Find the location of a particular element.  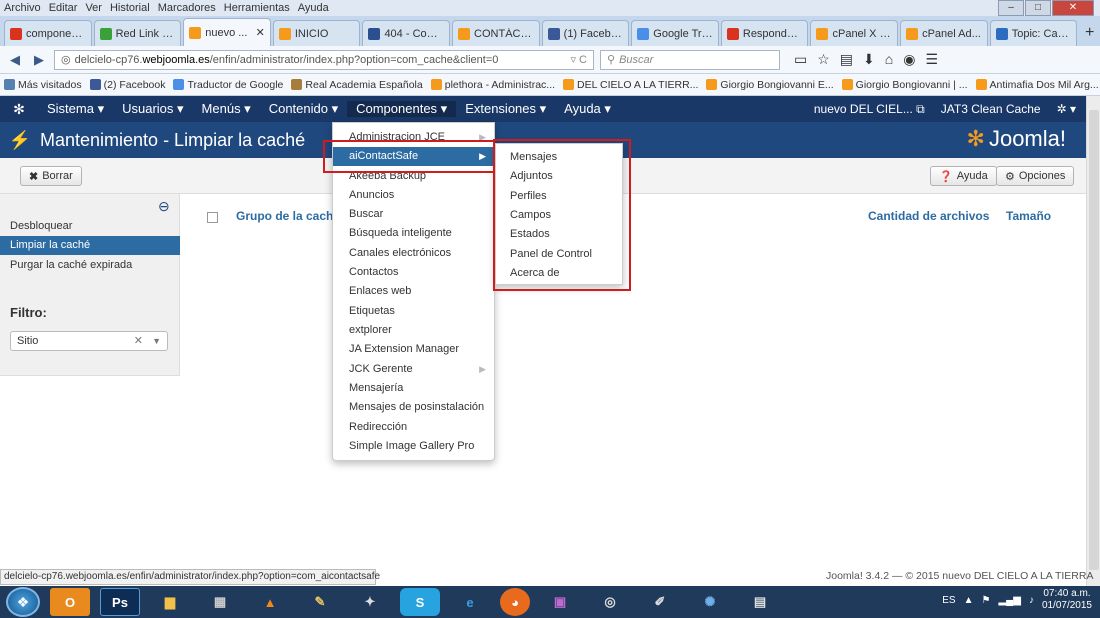

filter-select: Sitio ✕ ▼ is located at coordinates (89, 341).